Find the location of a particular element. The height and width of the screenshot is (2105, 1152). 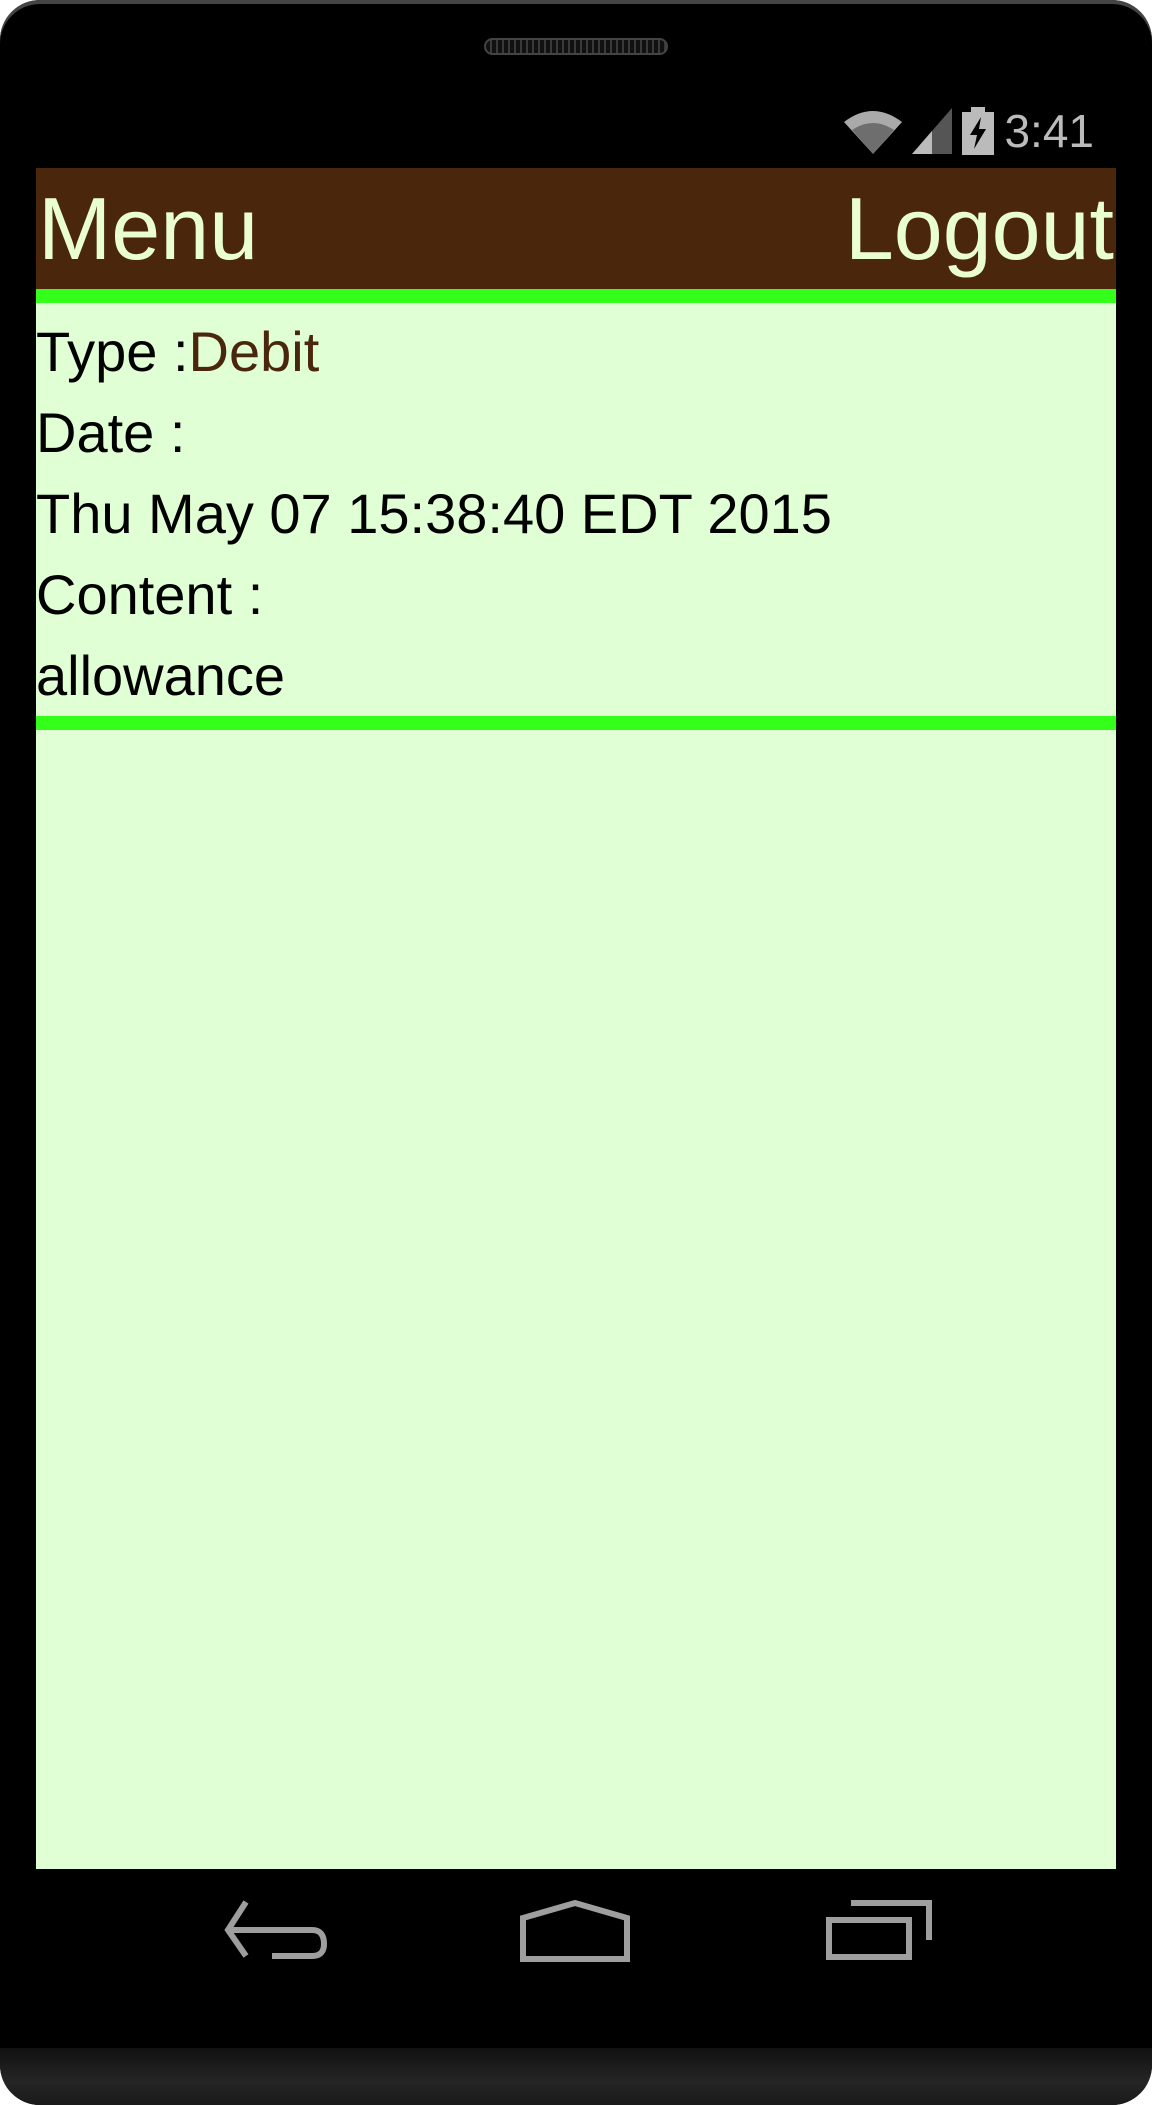

divider-bottom is located at coordinates (576, 723).